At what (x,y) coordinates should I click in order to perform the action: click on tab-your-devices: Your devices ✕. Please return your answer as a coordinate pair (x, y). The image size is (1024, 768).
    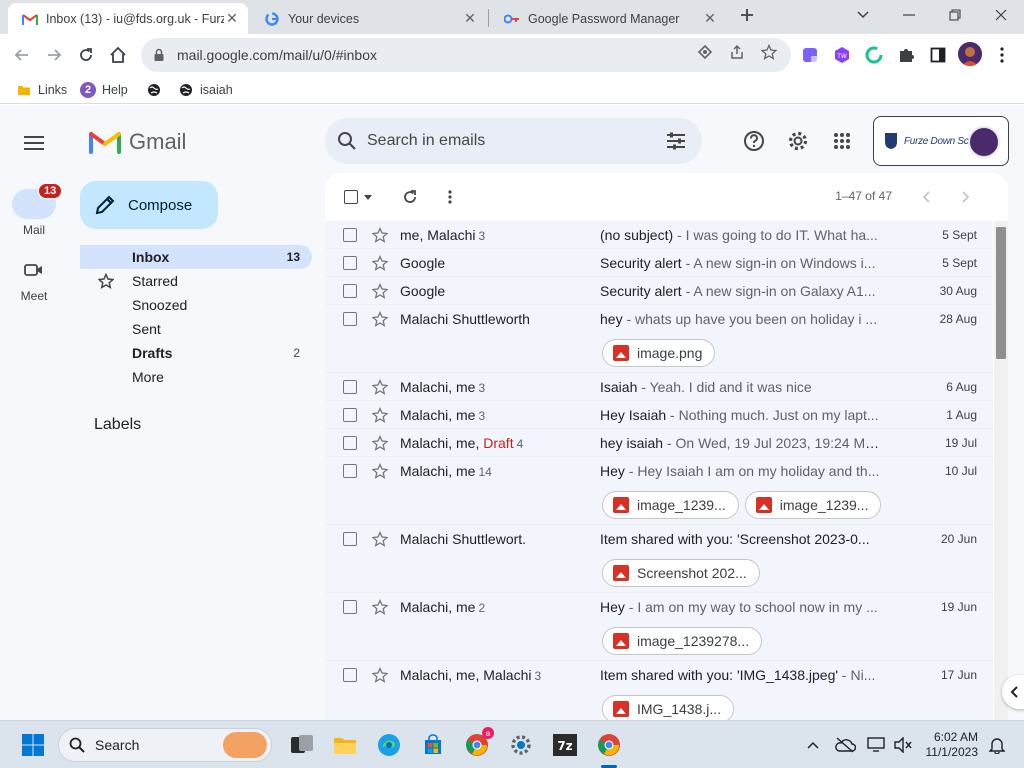
    Looking at the image, I should click on (368, 18).